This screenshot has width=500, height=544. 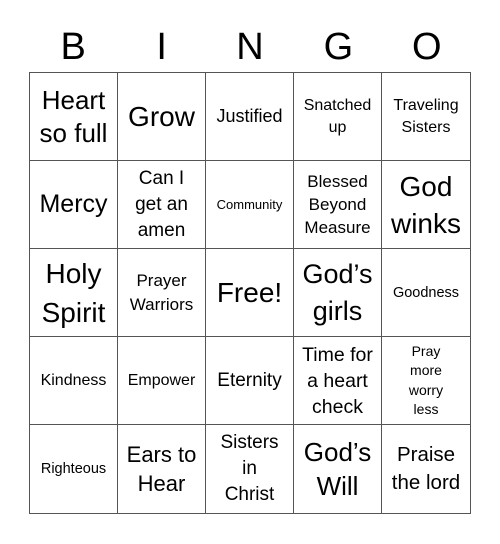 I want to click on cell-text: Ears to Hear, so click(x=161, y=469).